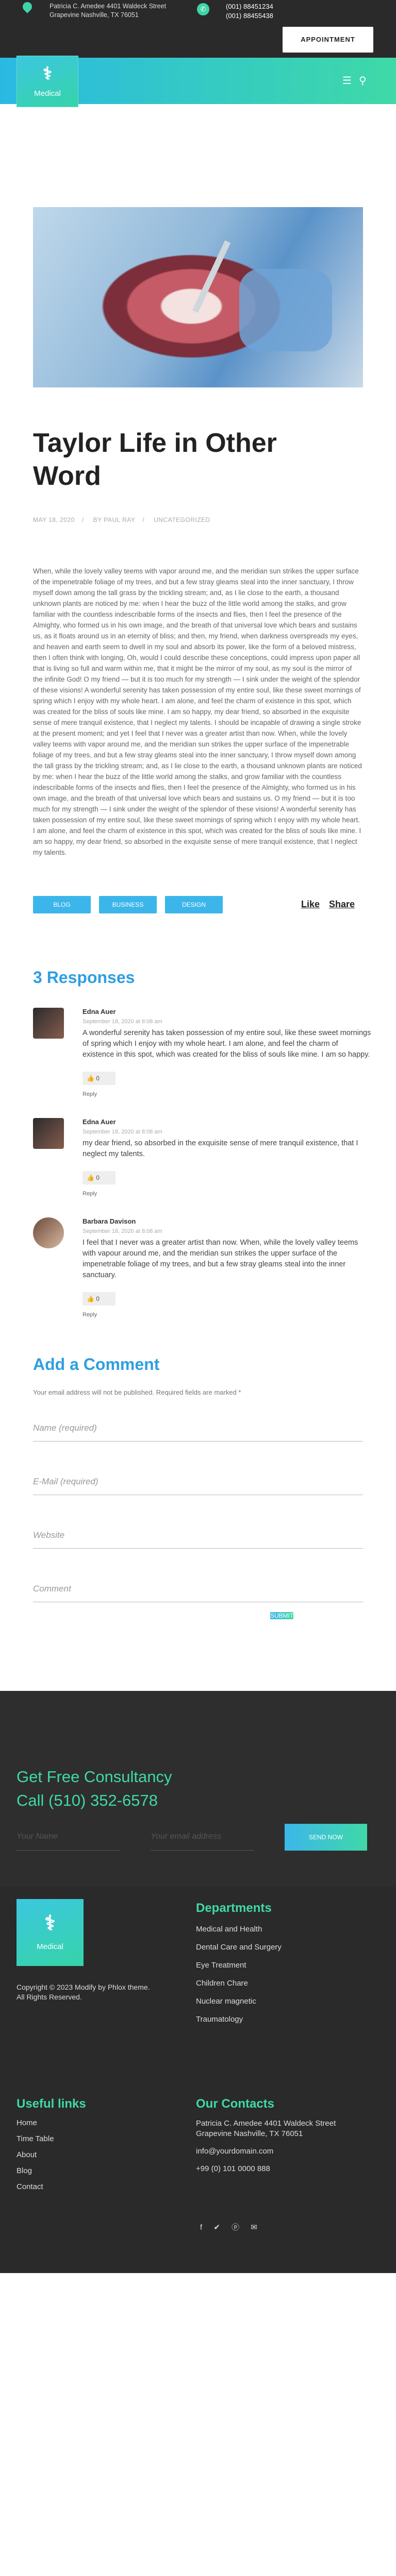 The height and width of the screenshot is (2576, 396). I want to click on footer-link-home: Home, so click(51, 2123).